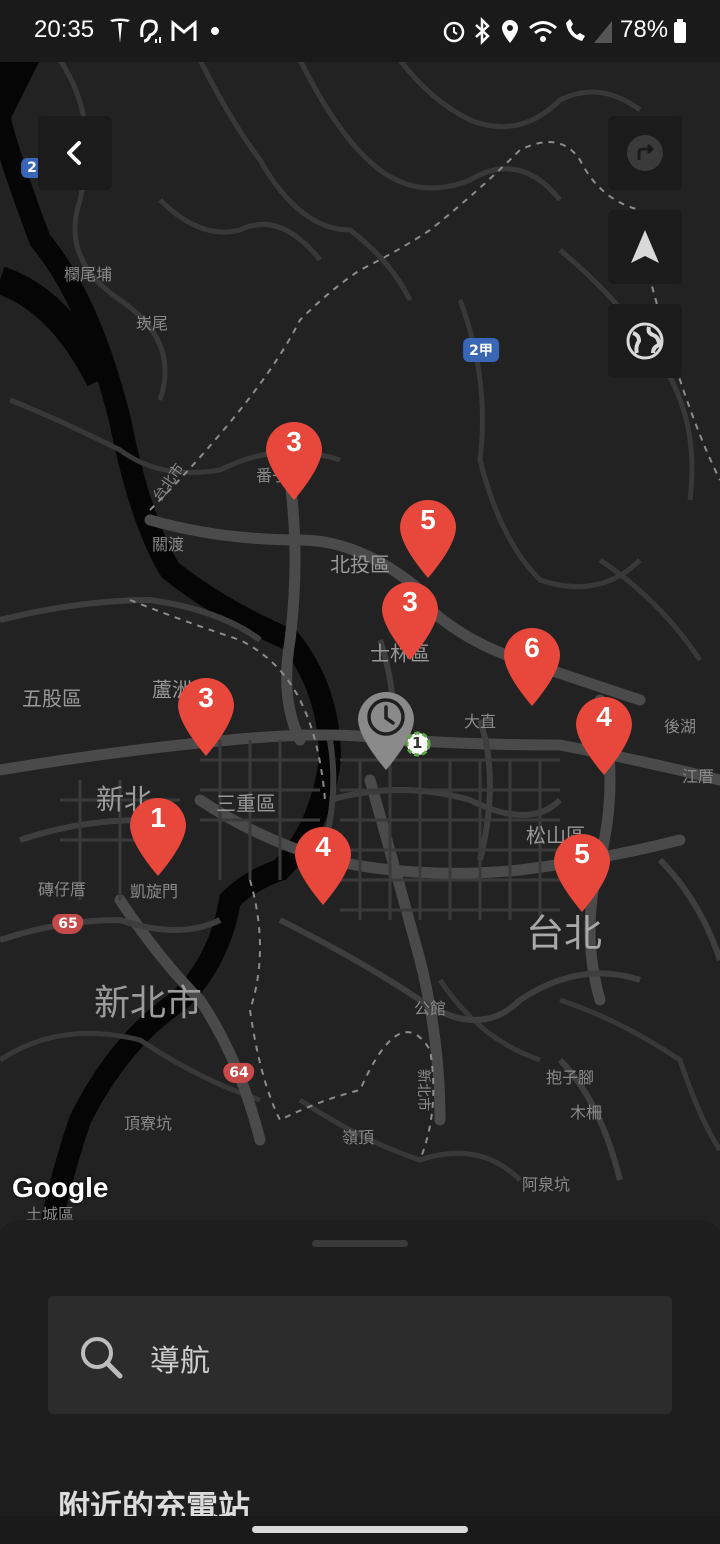  I want to click on selected-badge: 1, so click(417, 743).